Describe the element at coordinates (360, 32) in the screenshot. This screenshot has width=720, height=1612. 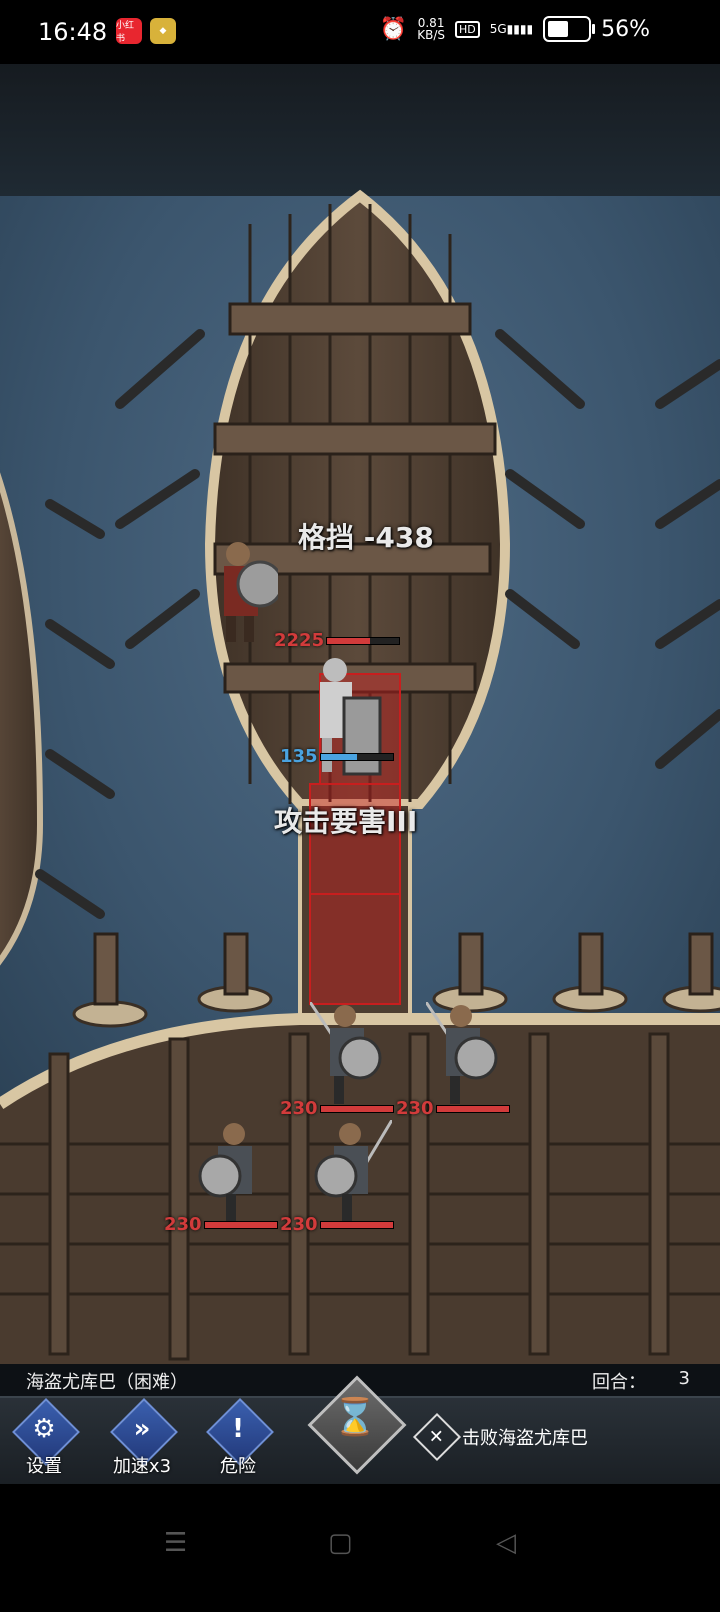
I see `status-bar: 16:48 小红书 ◆ ⏰ 0.81 KB/S HD 5G▮▮▮▮ 56%` at that location.